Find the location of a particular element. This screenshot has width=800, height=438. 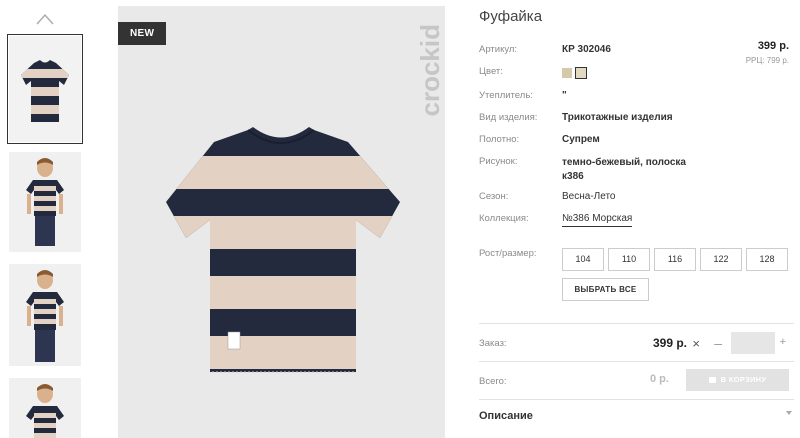

size-option-110: 110 is located at coordinates (629, 259).